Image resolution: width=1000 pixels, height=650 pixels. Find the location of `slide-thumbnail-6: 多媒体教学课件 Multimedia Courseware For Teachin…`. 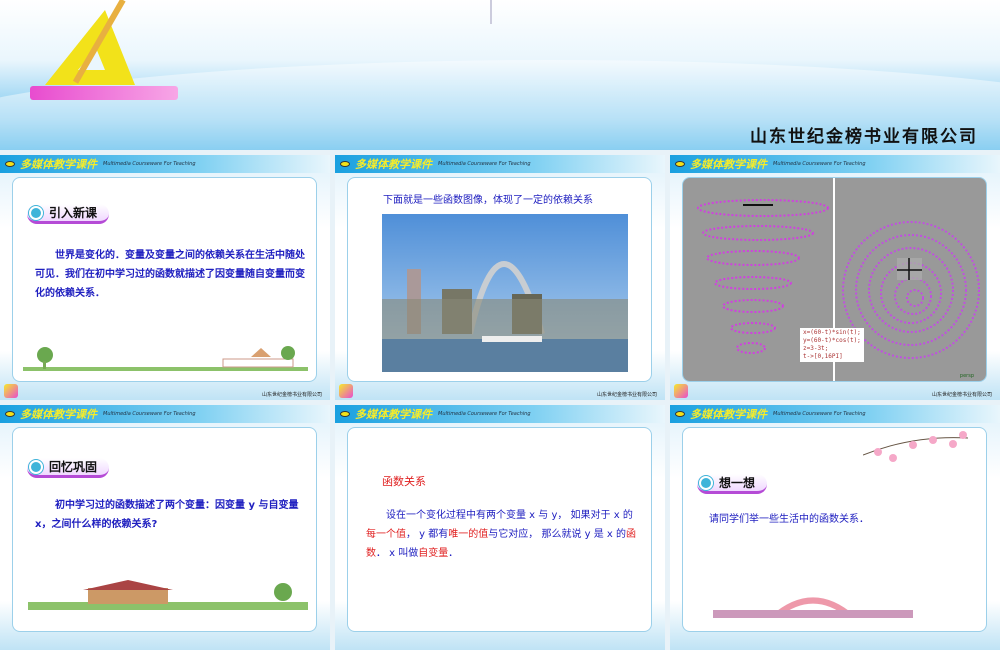

slide-thumbnail-6: 多媒体教学课件 Multimedia Courseware For Teachin… is located at coordinates (835, 527).